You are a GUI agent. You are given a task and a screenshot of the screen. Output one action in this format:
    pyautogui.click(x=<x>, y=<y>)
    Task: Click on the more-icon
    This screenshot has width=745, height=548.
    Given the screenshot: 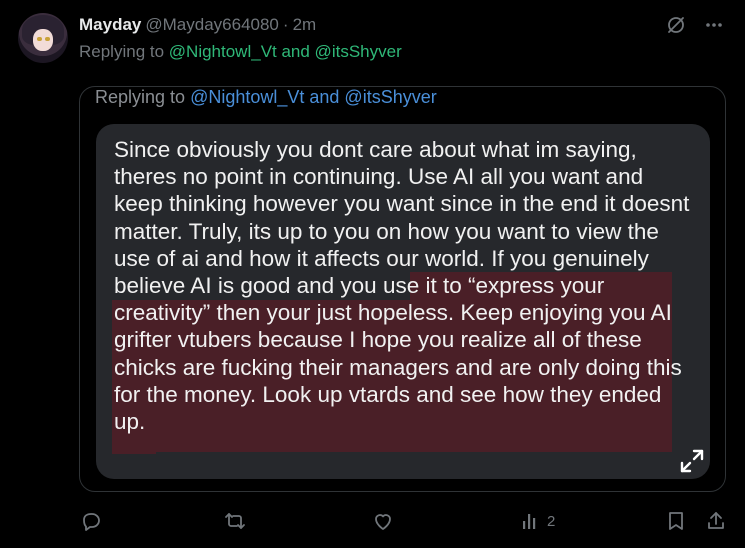 What is the action you would take?
    pyautogui.click(x=714, y=25)
    